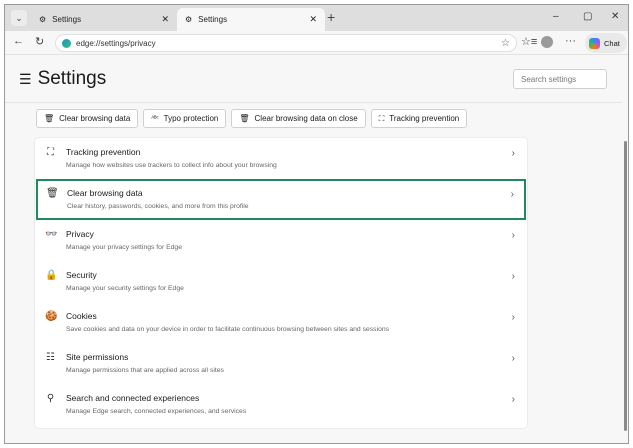 The height and width of the screenshot is (448, 633). Describe the element at coordinates (505, 43) in the screenshot. I see `favorite-star-icon: ☆` at that location.